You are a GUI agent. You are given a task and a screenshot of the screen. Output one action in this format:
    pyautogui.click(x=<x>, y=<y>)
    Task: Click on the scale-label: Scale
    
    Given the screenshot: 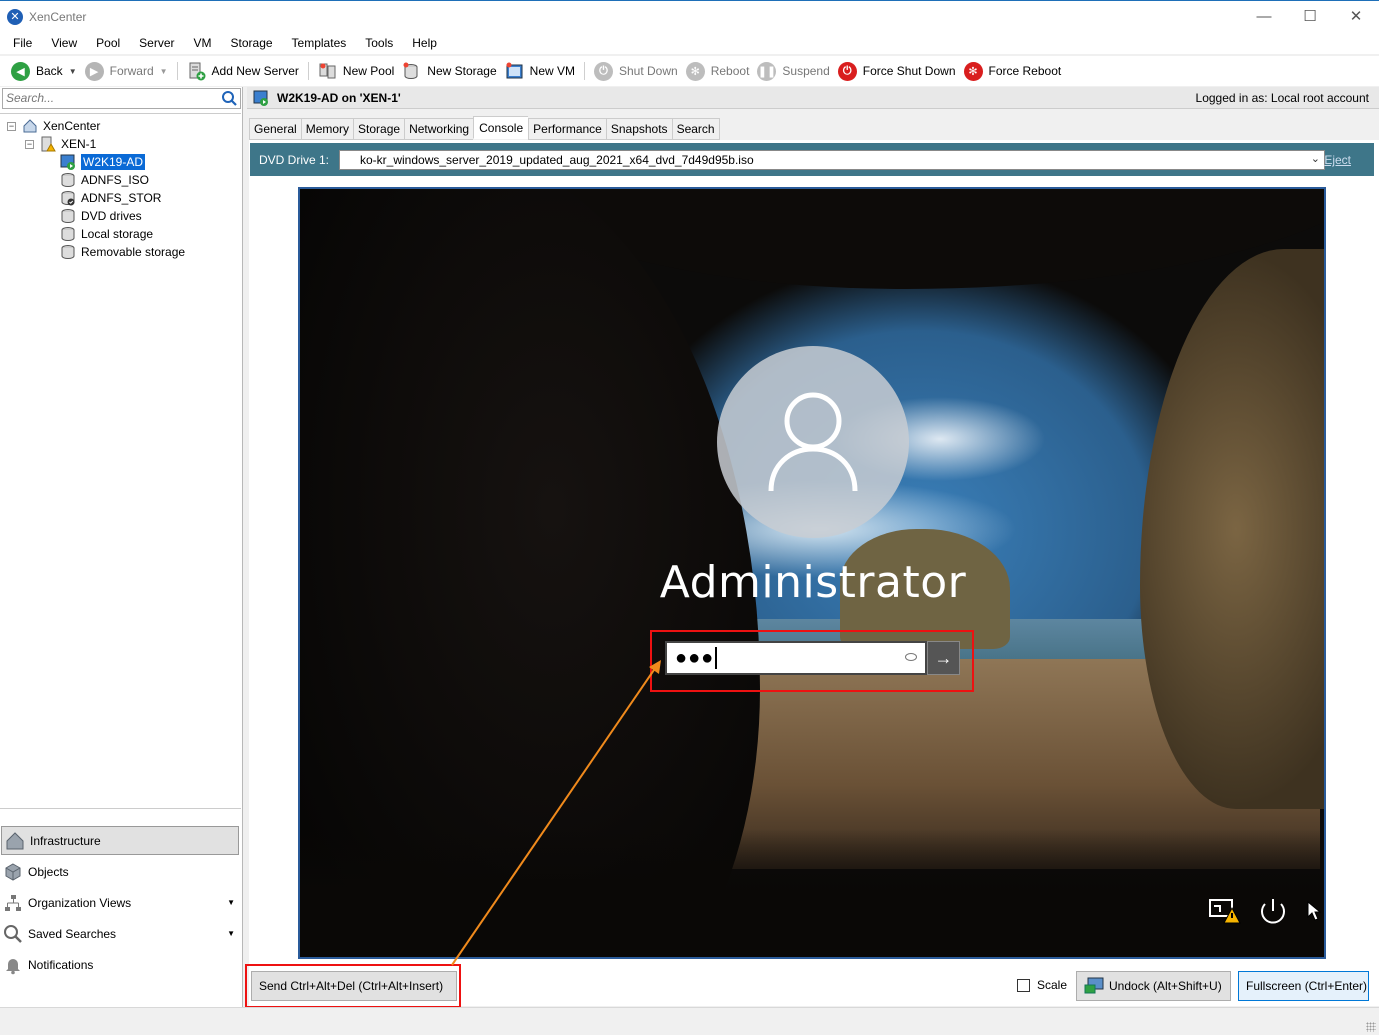 What is the action you would take?
    pyautogui.click(x=1052, y=985)
    